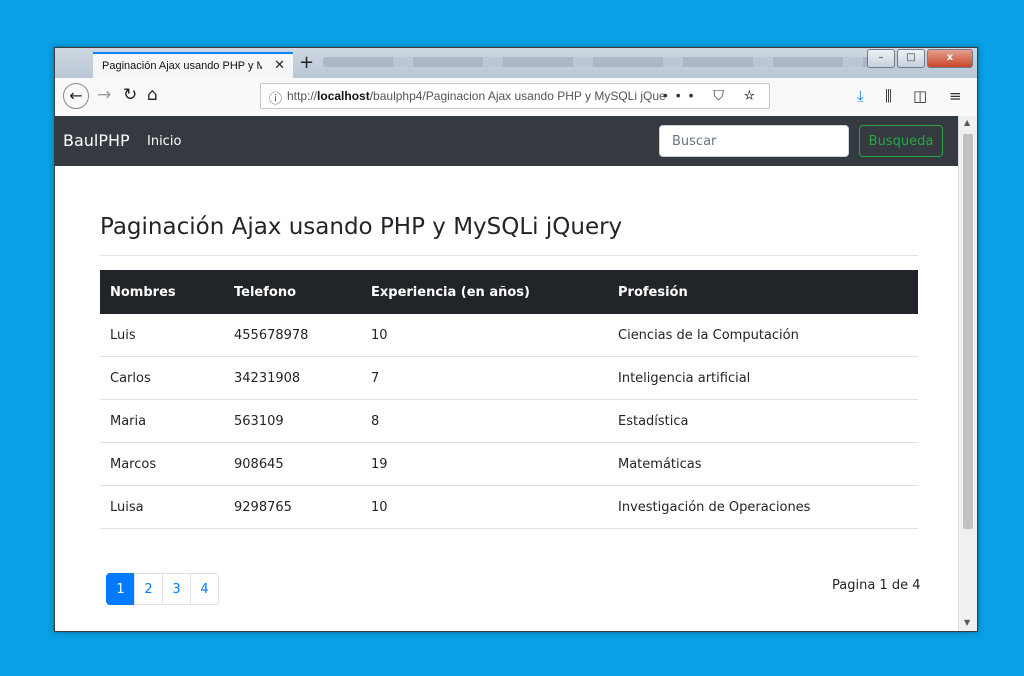 The width and height of the screenshot is (1024, 676). I want to click on table-cell: 8, so click(484, 421).